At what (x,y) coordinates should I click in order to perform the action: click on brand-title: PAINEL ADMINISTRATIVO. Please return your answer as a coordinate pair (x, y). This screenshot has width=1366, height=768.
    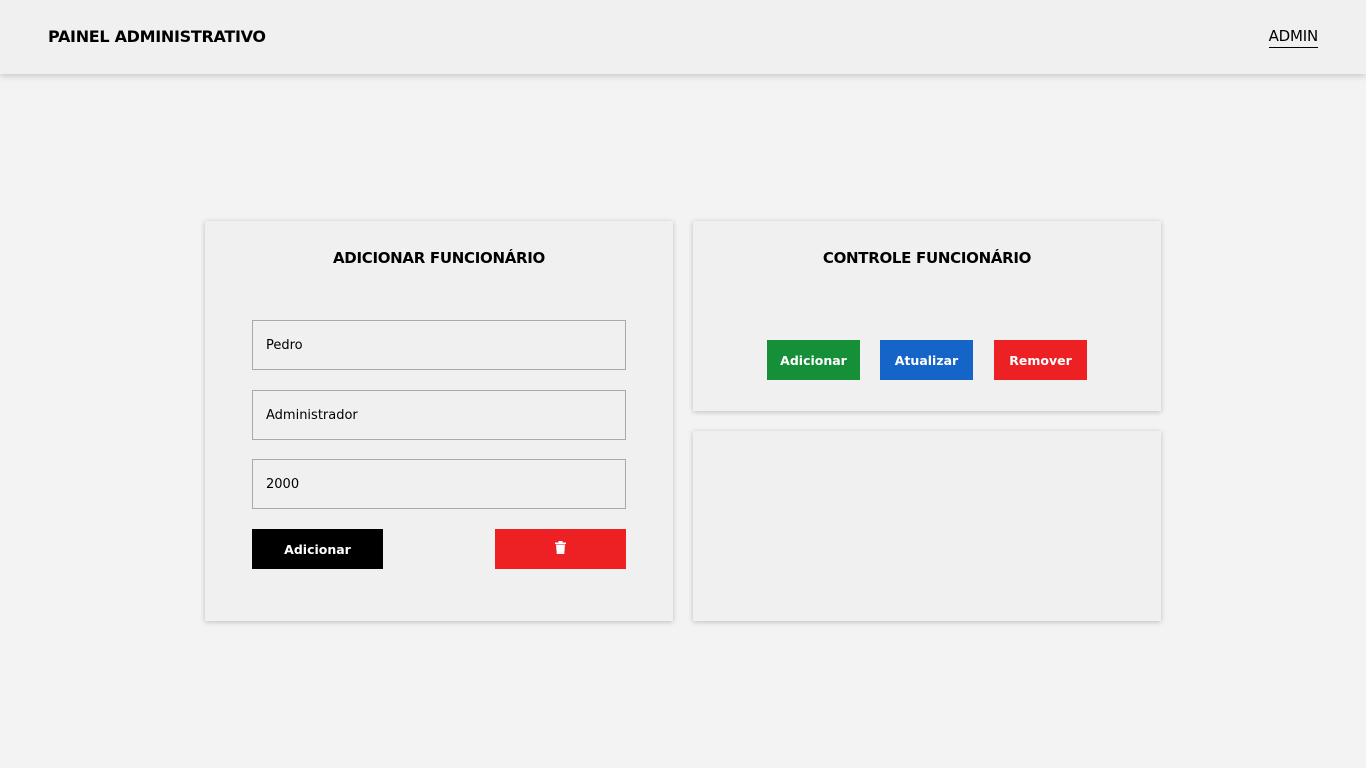
    Looking at the image, I should click on (157, 36).